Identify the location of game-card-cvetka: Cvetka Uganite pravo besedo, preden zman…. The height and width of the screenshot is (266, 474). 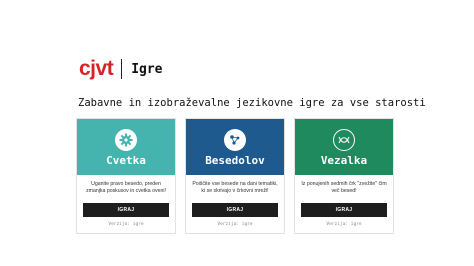
(126, 176).